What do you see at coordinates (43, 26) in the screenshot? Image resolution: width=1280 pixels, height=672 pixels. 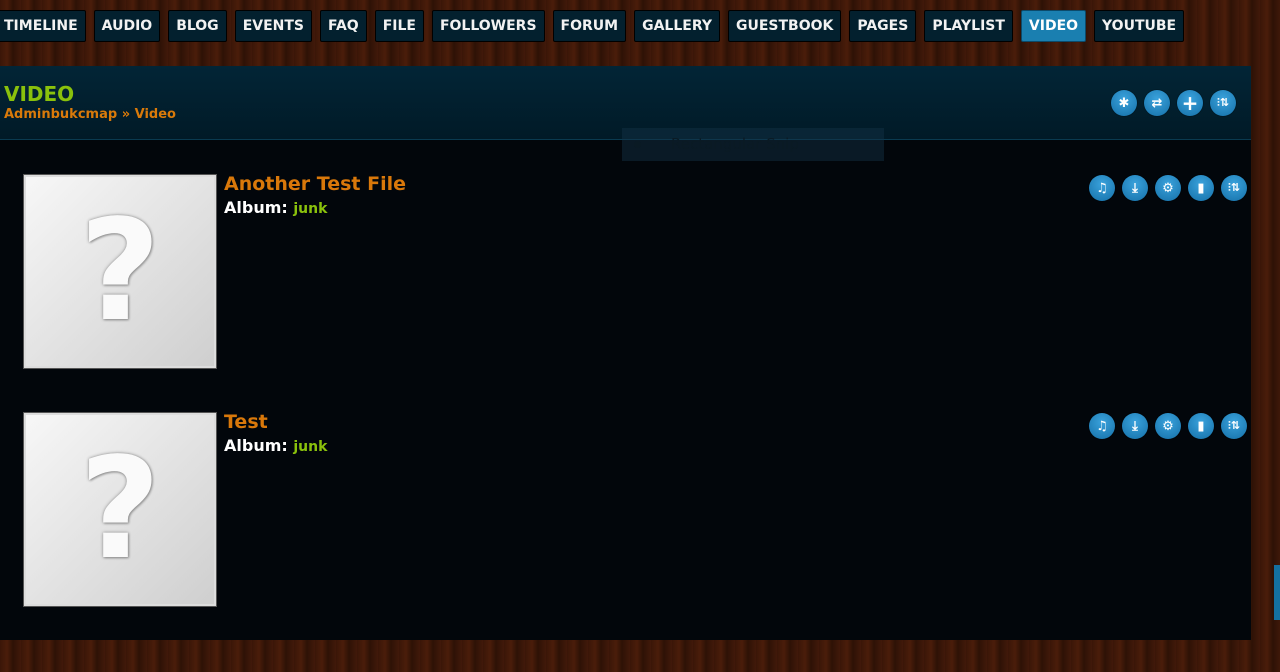 I see `tab-timeline: TIMELINE` at bounding box center [43, 26].